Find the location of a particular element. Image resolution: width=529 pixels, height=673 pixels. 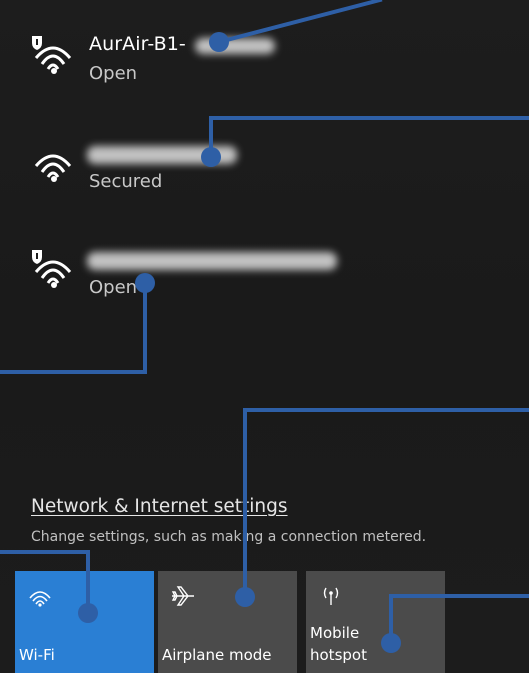

network-name: AurAir-B1- is located at coordinates (137, 44).